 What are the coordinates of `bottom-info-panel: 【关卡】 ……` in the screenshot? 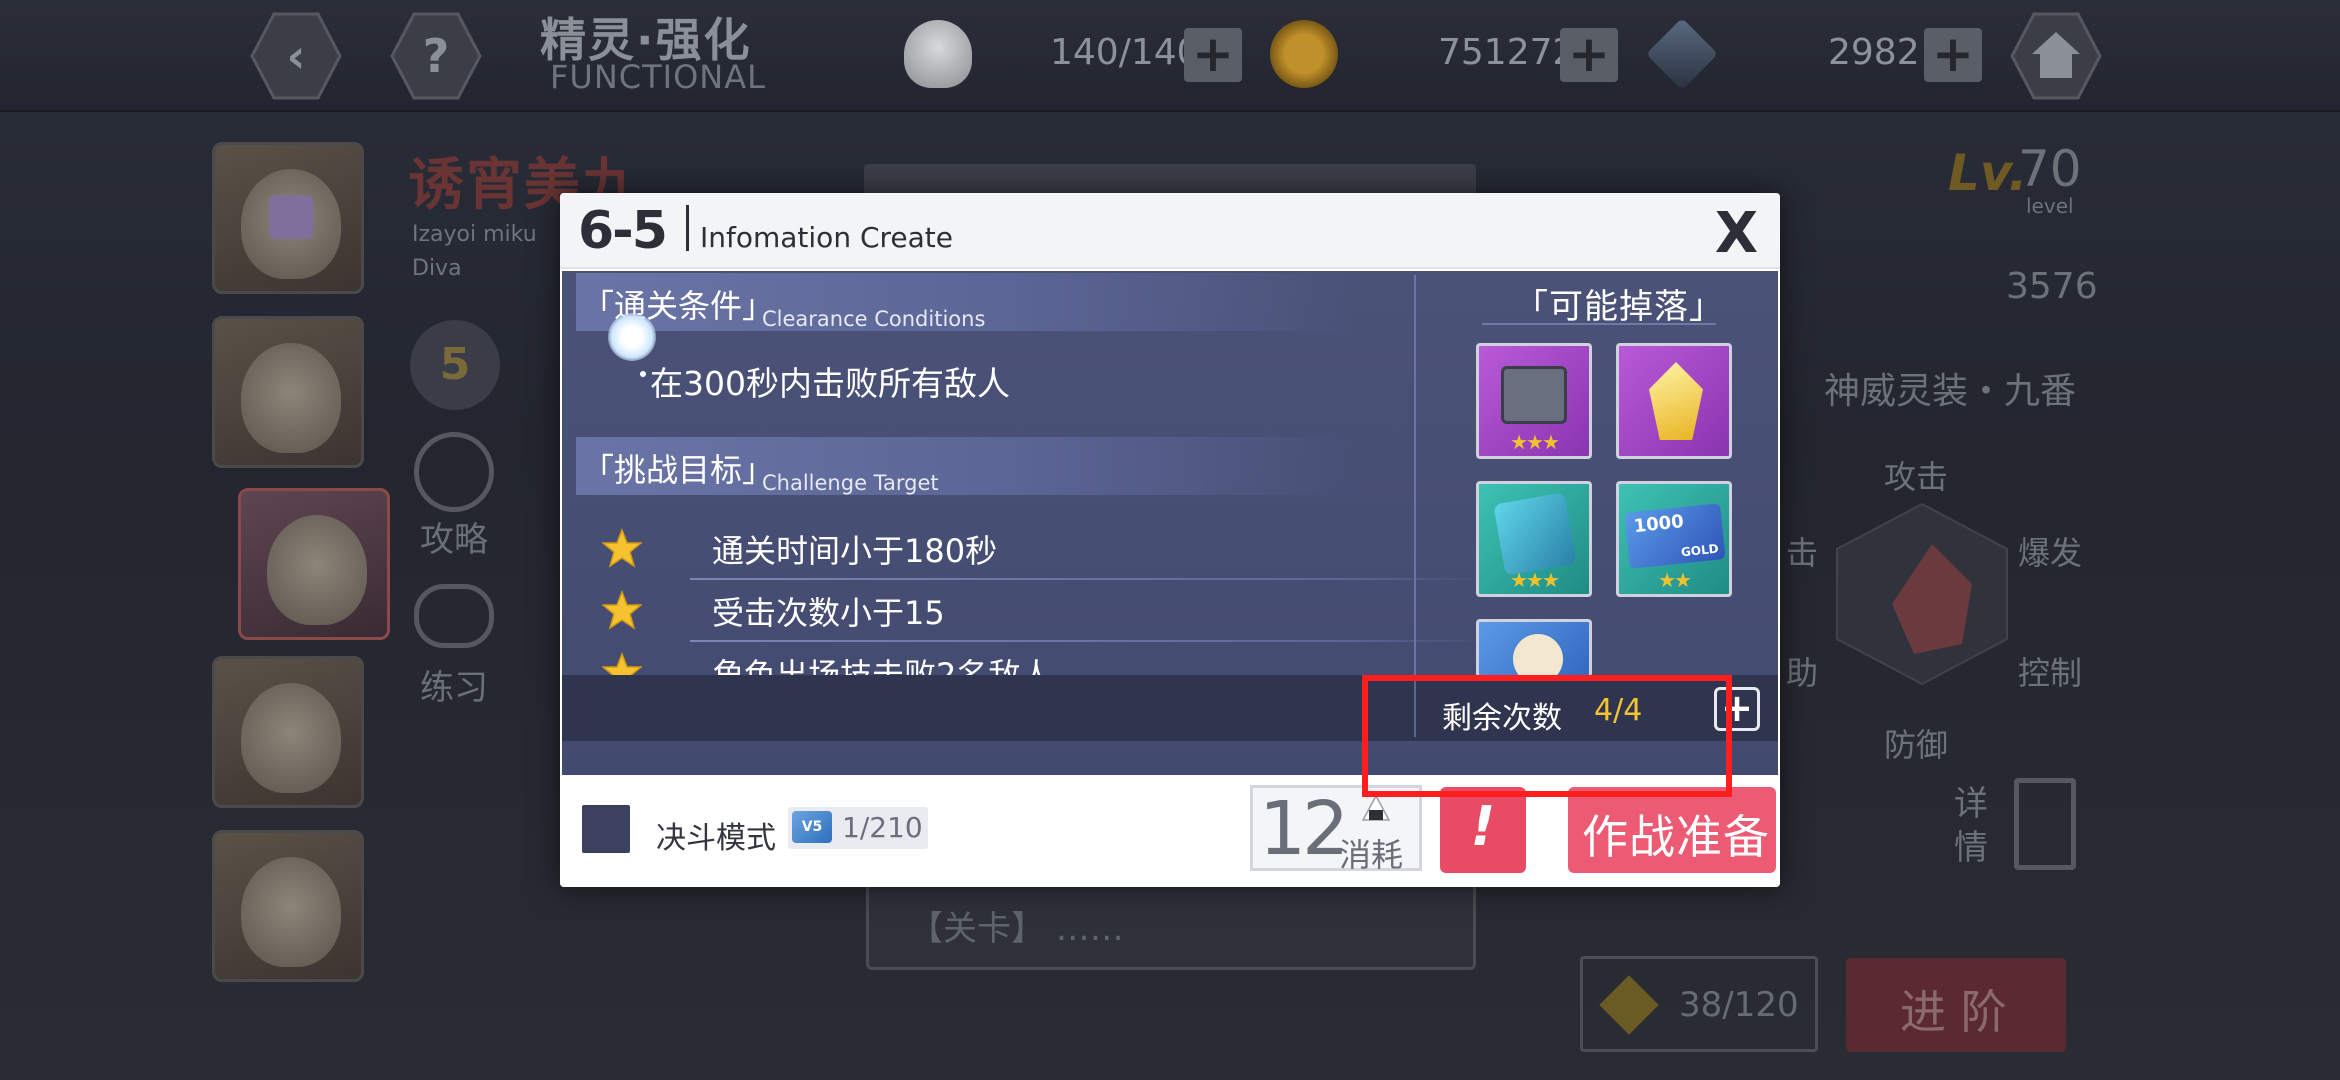 It's located at (1171, 925).